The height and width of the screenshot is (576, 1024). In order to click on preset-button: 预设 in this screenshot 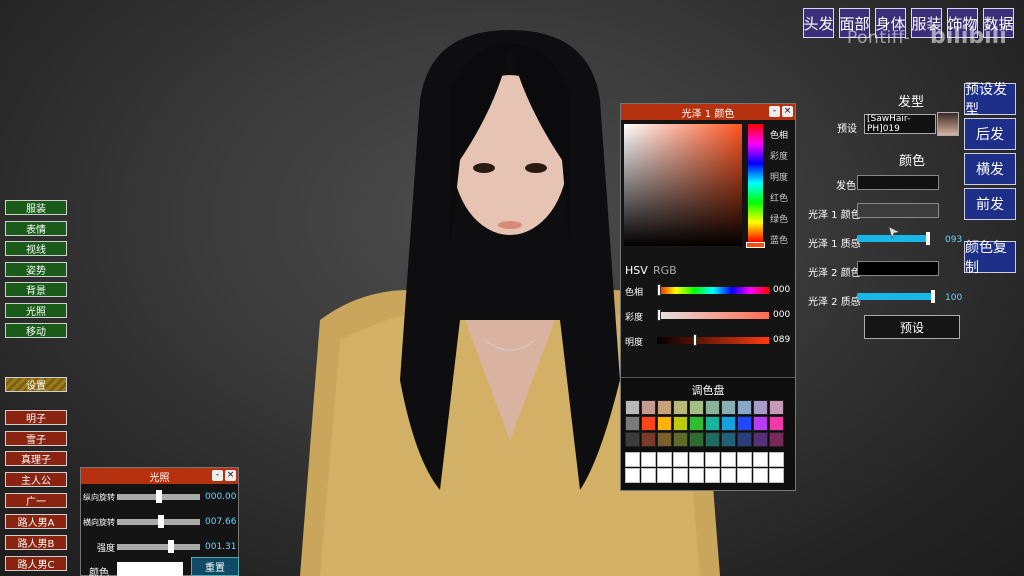, I will do `click(912, 327)`.